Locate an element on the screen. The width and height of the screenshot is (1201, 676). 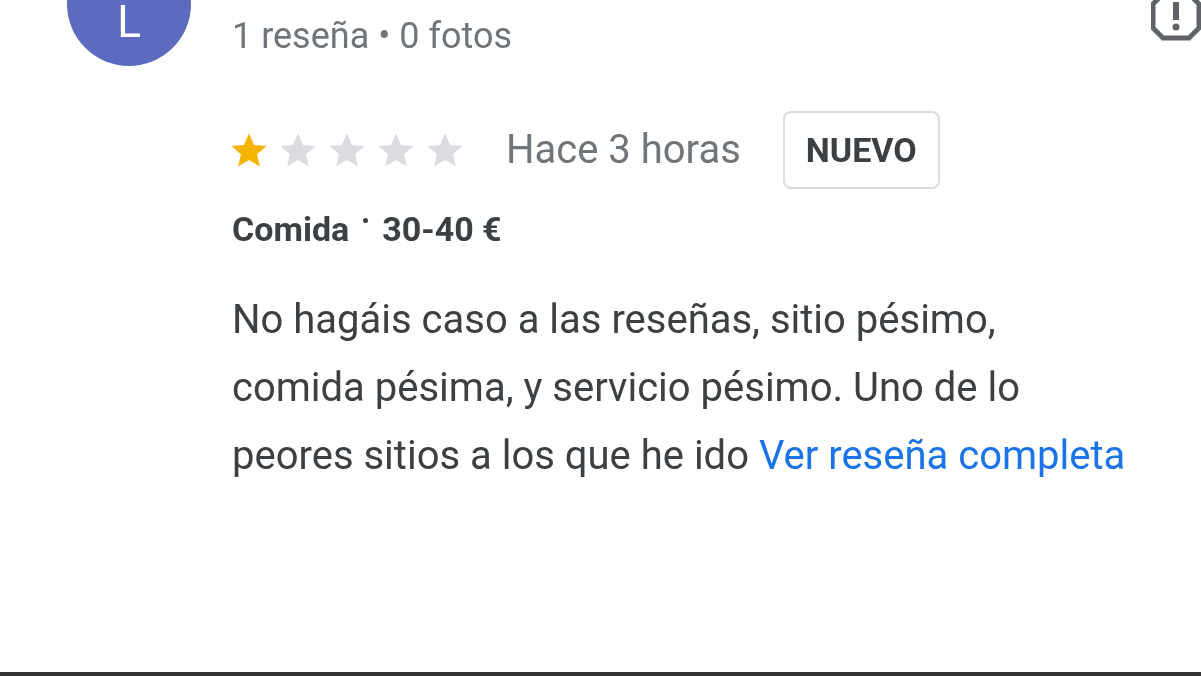
price-range: 30-40 € is located at coordinates (442, 229).